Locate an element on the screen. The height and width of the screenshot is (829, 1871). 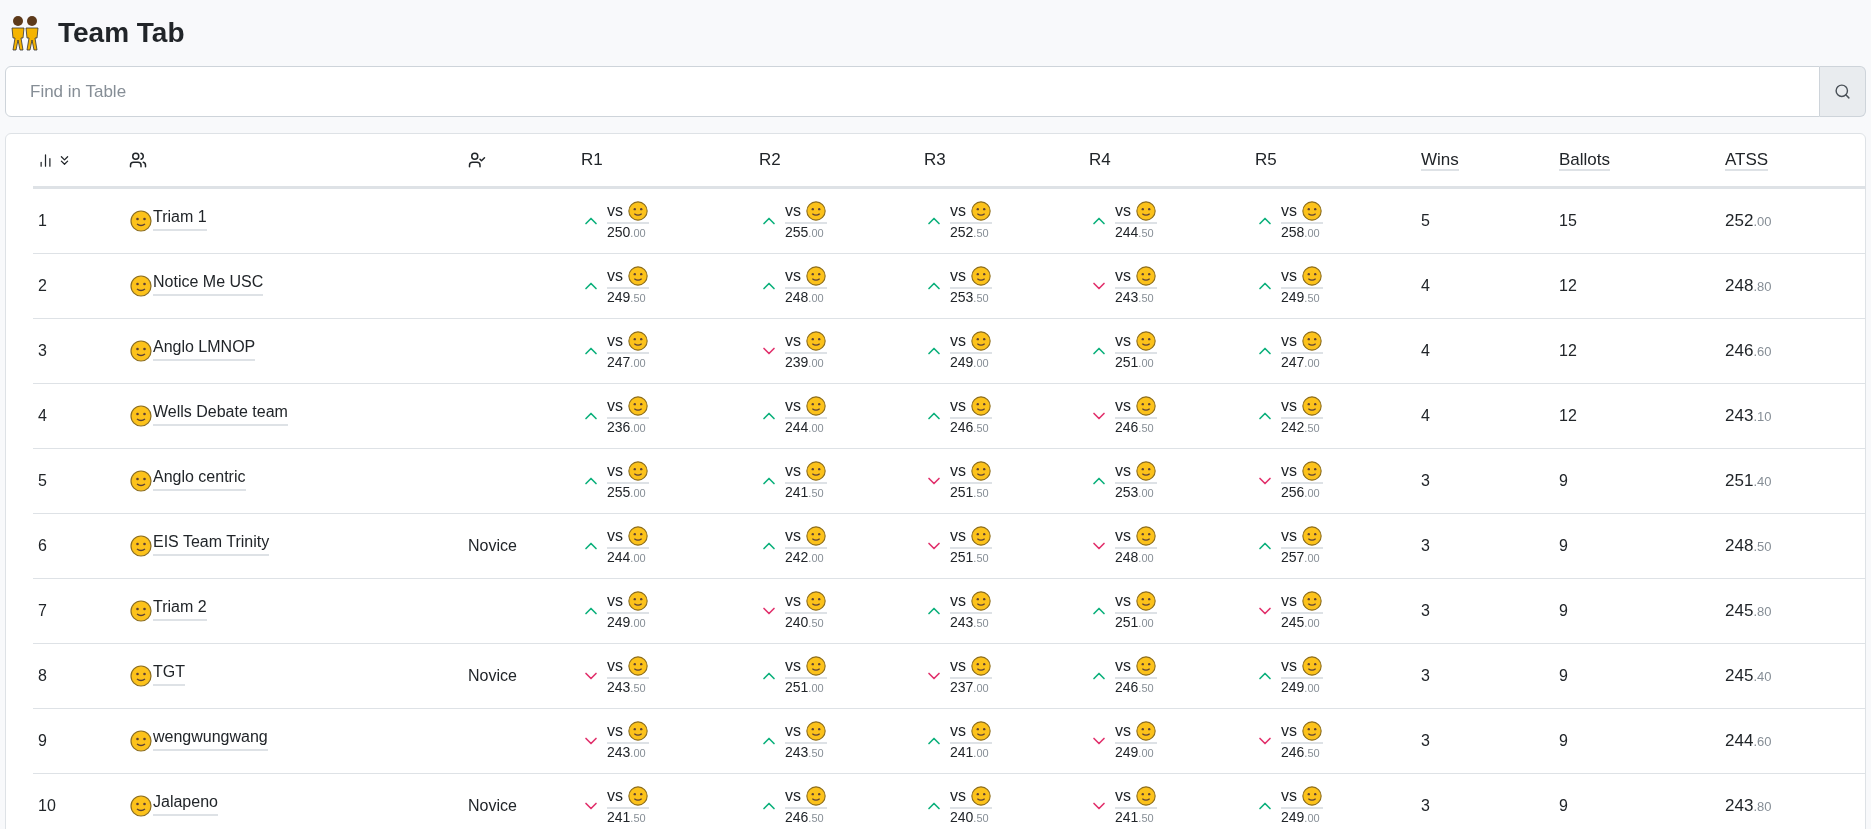
team-name: Wells Debate team is located at coordinates (220, 413).